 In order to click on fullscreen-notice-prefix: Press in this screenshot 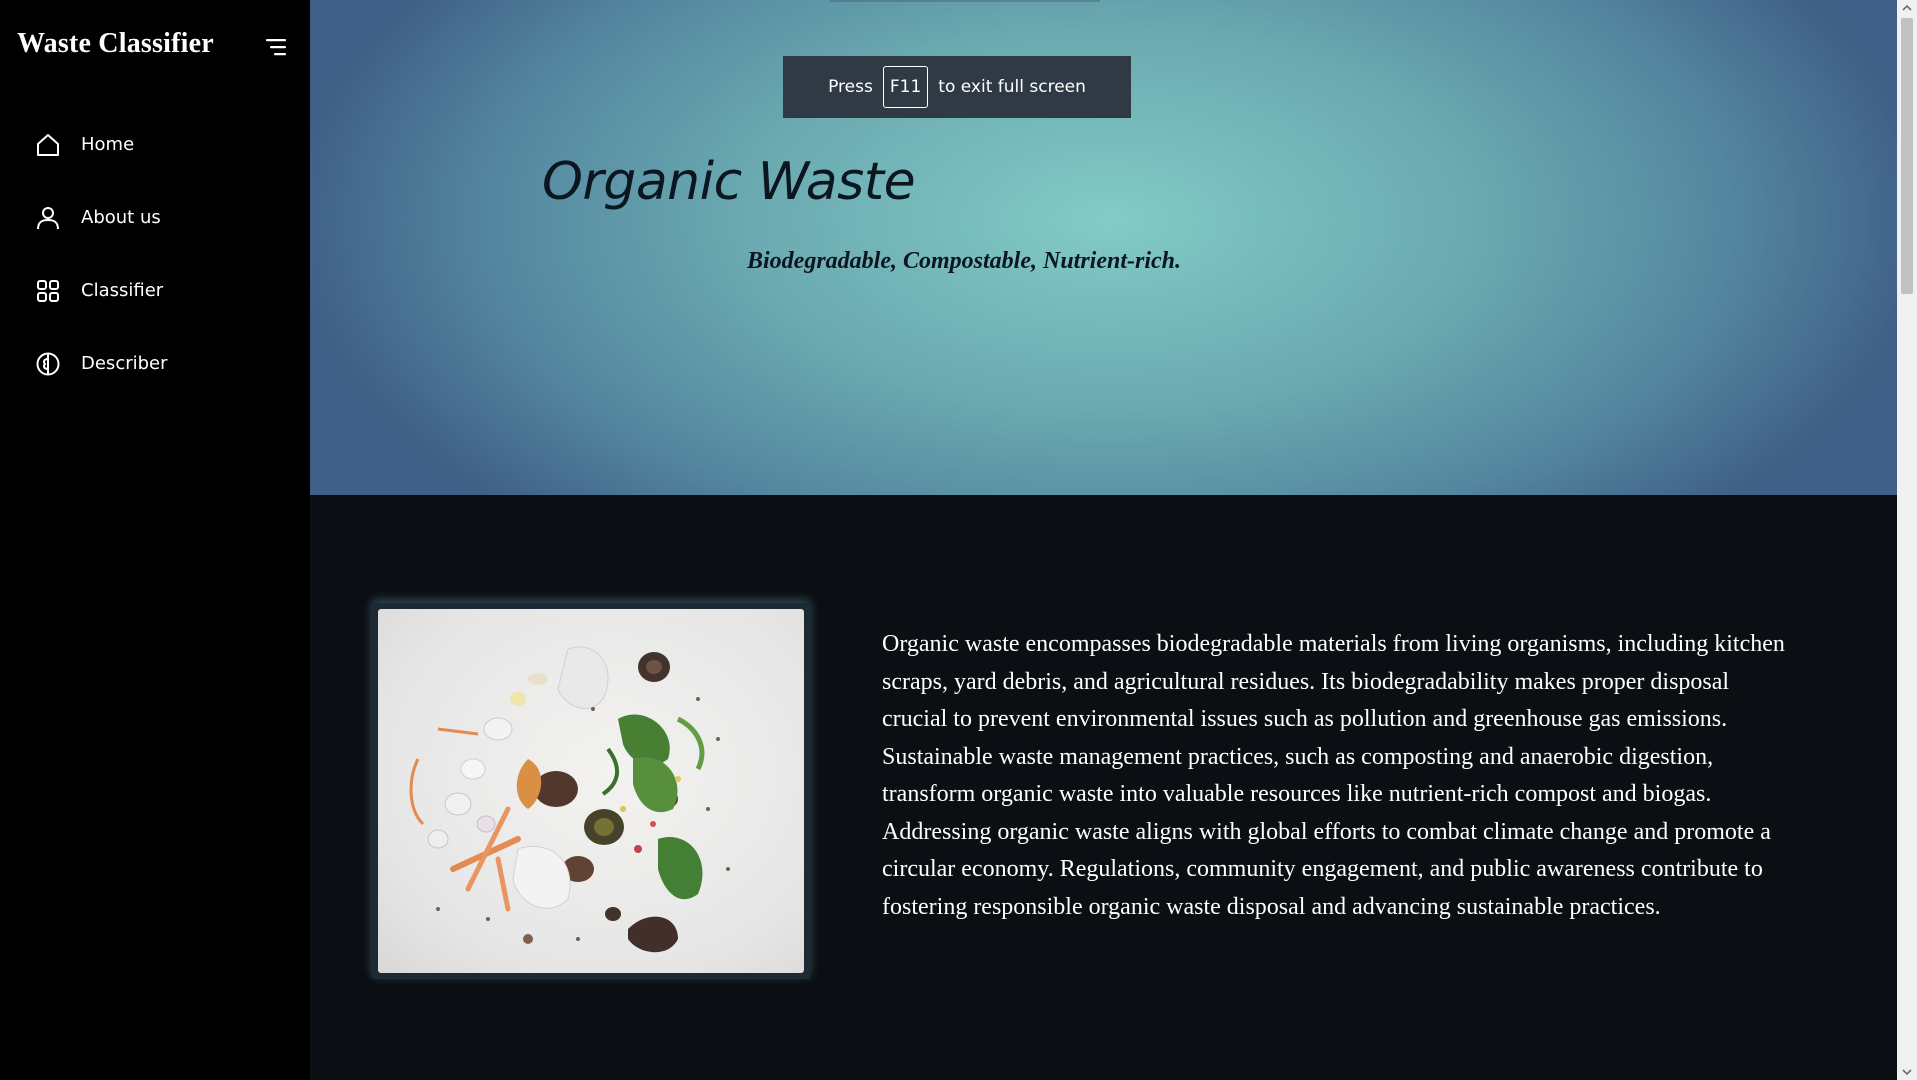, I will do `click(850, 87)`.